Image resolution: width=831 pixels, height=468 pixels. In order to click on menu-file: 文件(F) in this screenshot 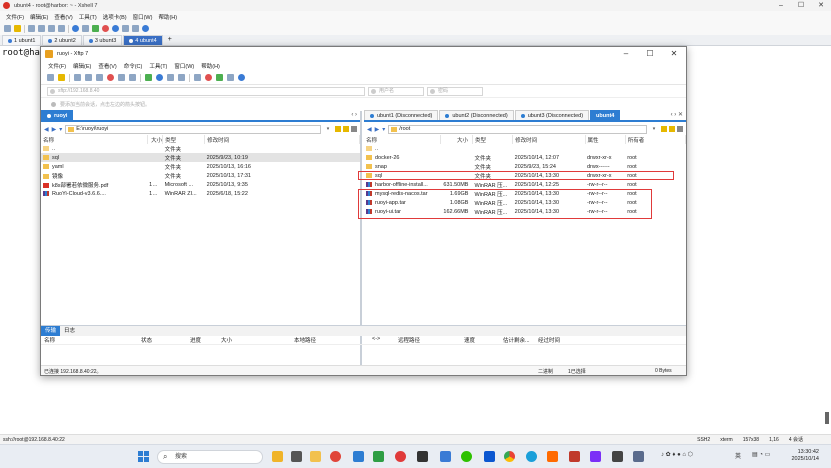, I will do `click(15, 17)`.